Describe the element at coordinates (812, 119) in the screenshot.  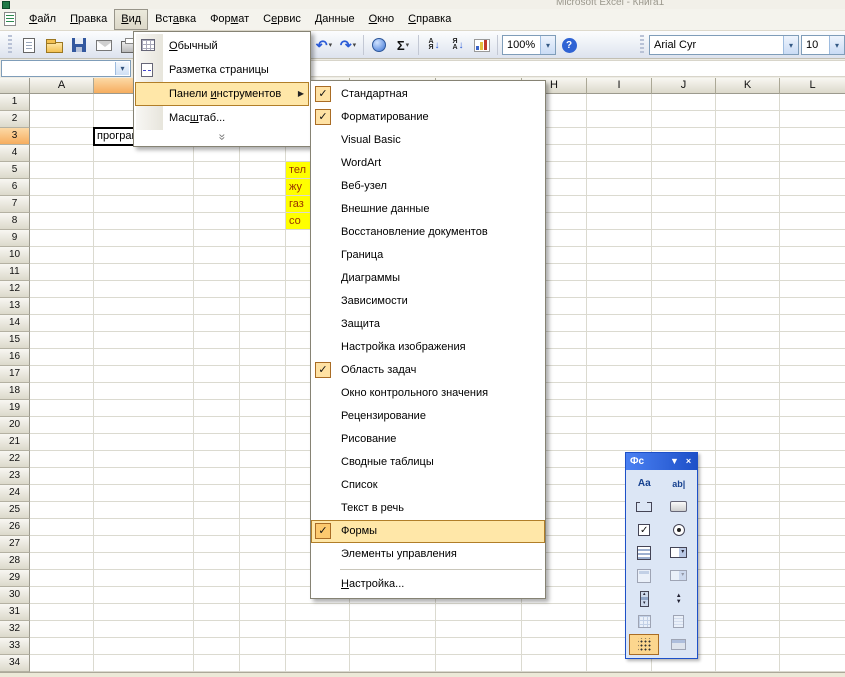
I see `cell-L2` at that location.